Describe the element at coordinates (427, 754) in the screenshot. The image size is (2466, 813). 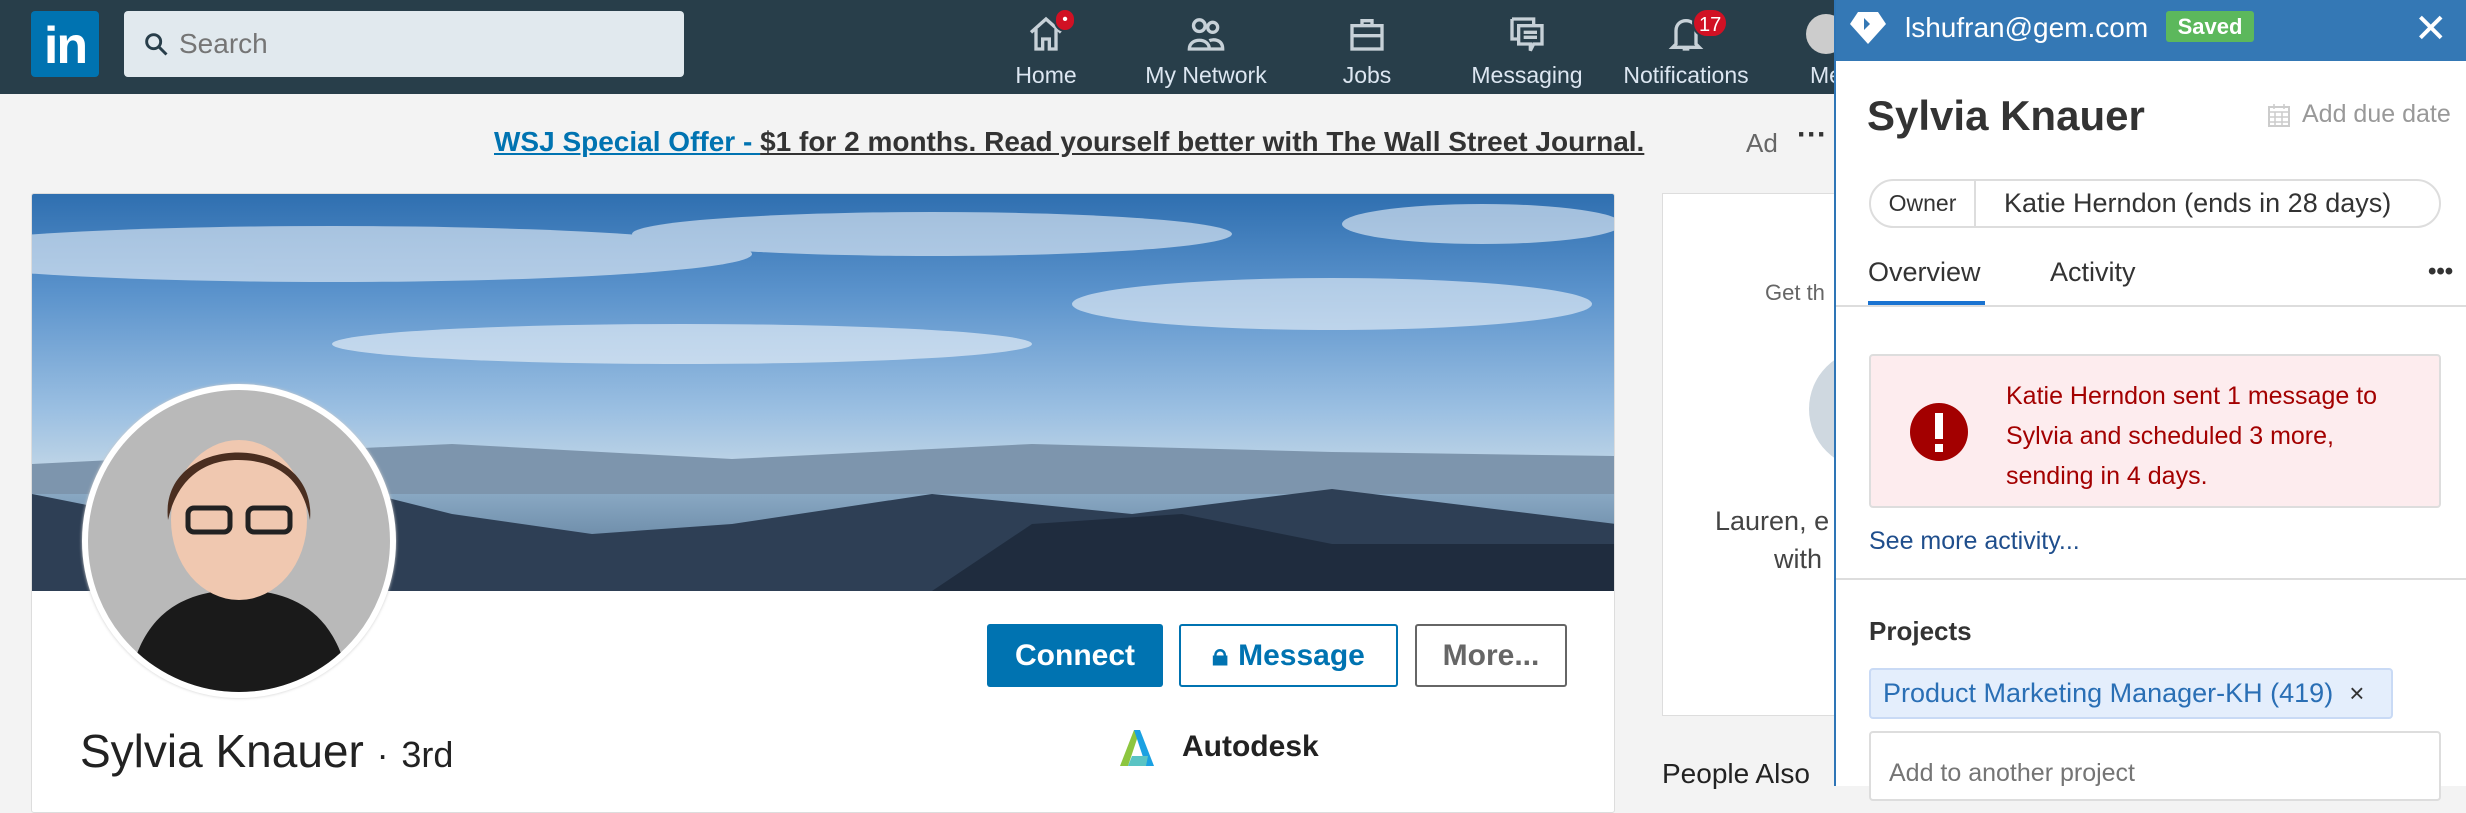
I see `connection-degree: 3rd` at that location.